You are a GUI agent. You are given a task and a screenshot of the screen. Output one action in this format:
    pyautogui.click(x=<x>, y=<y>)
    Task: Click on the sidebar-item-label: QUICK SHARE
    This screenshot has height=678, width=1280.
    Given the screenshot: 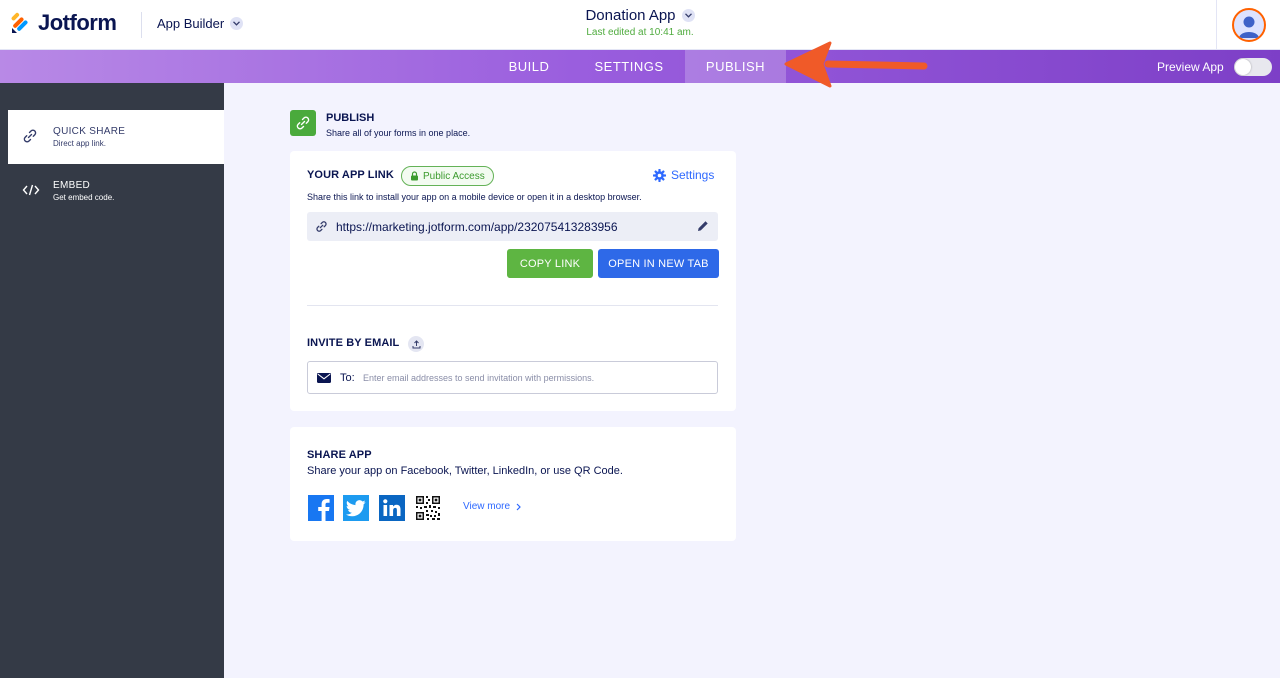 What is the action you would take?
    pyautogui.click(x=89, y=131)
    